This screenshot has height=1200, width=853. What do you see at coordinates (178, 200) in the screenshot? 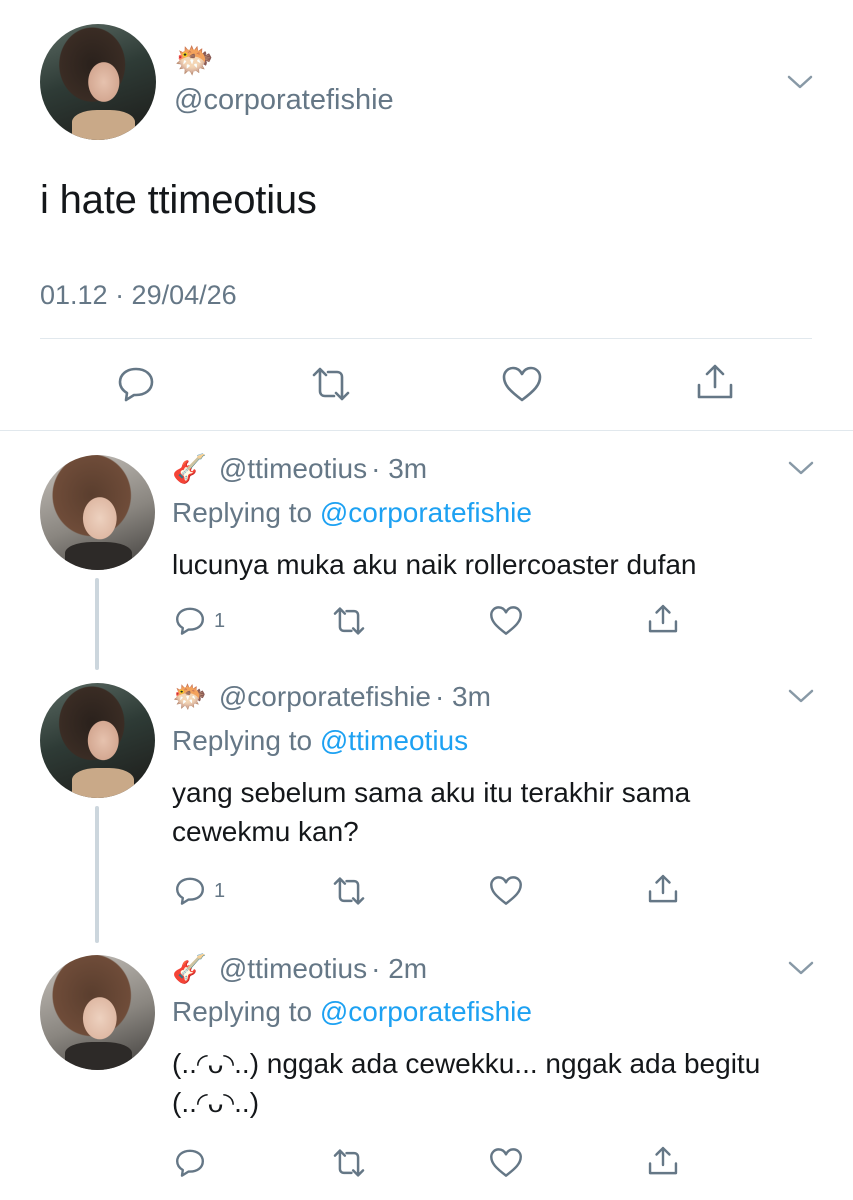
I see `main-tweet-text: i hate ttimeotius` at bounding box center [178, 200].